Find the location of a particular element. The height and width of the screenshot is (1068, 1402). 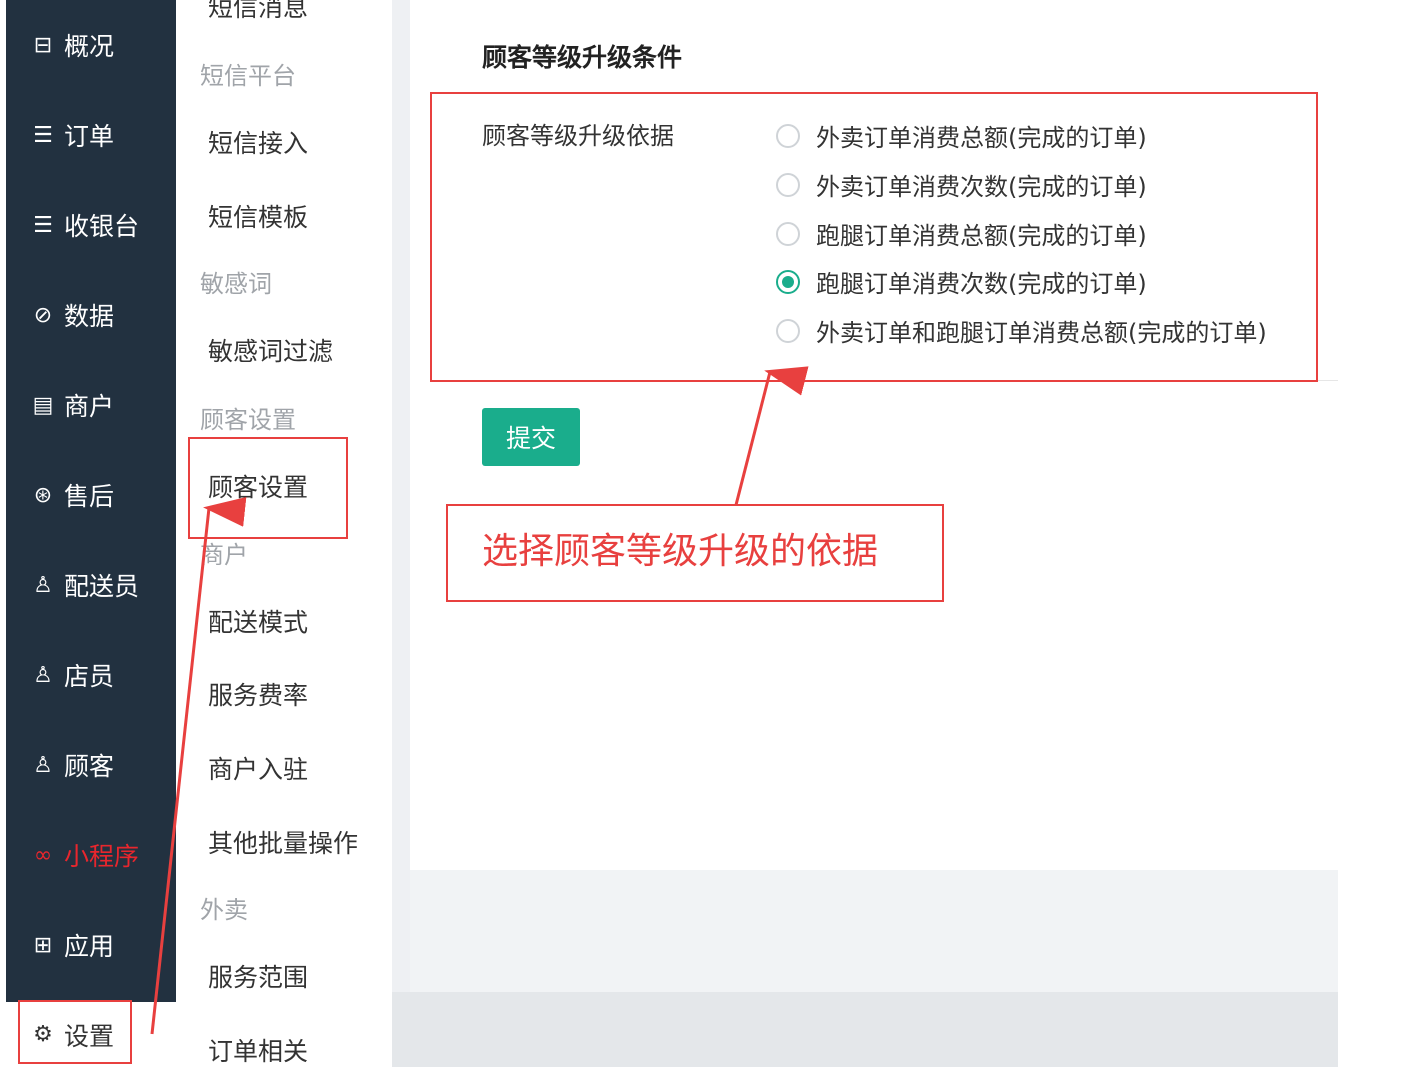

submenu-item: 服务费率 is located at coordinates (258, 694).